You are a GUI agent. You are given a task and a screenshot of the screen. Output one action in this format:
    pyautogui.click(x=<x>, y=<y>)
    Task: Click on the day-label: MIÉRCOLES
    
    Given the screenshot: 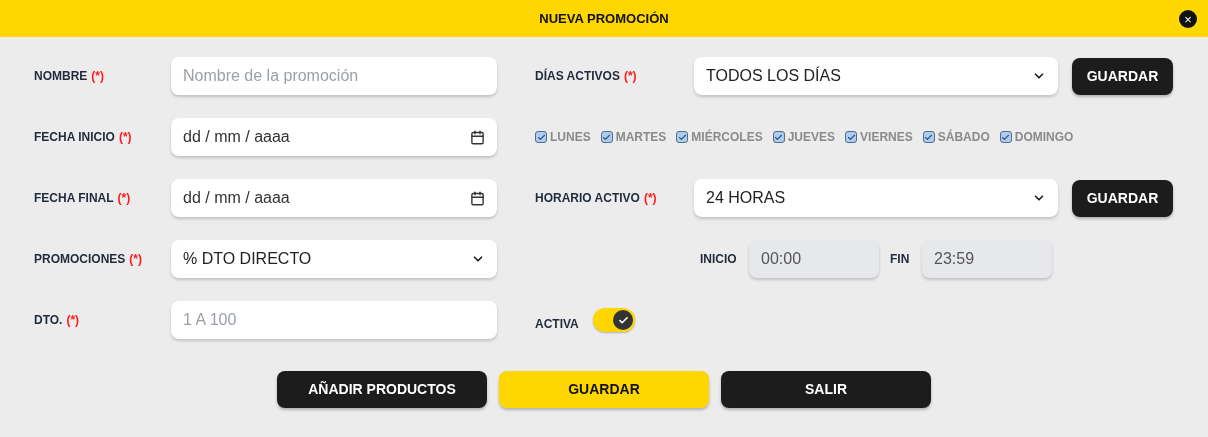 What is the action you would take?
    pyautogui.click(x=727, y=137)
    